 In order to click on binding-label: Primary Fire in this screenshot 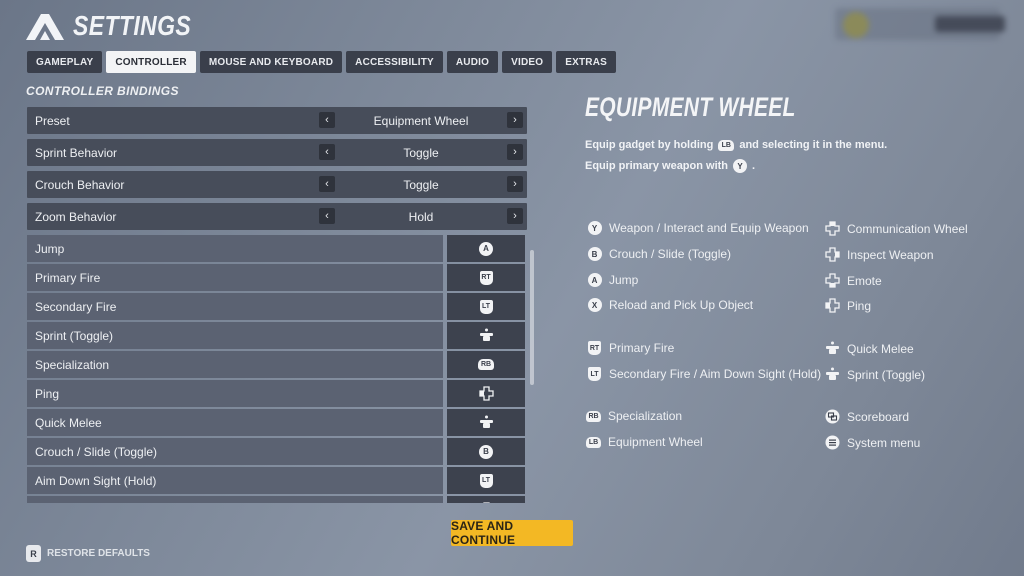, I will do `click(235, 277)`.